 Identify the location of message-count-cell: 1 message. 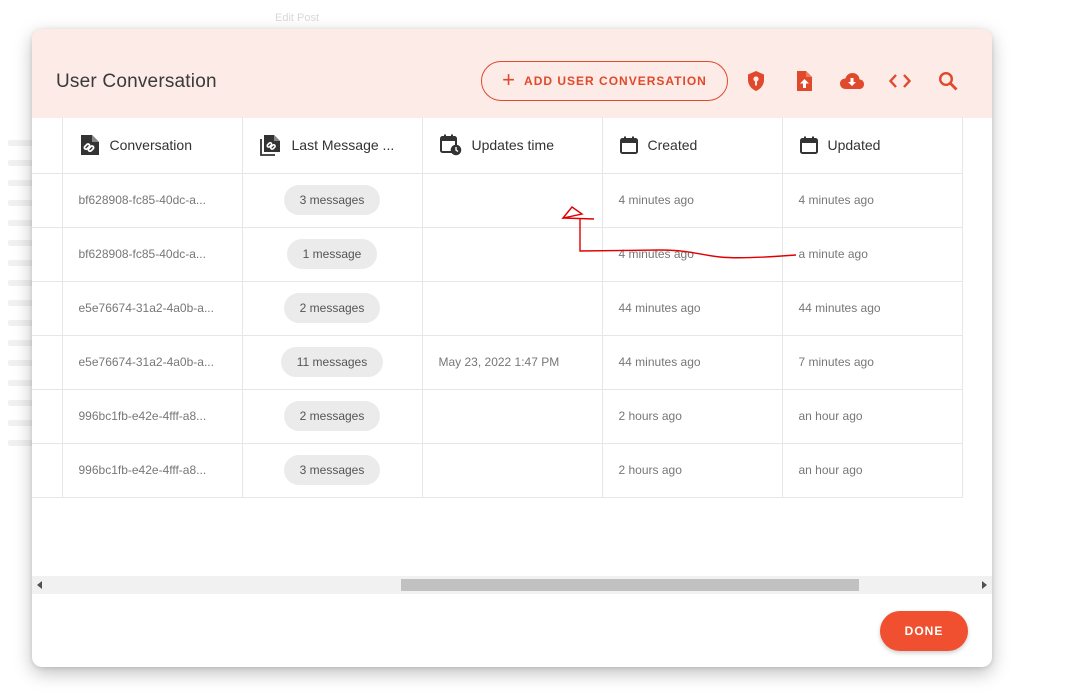
(332, 254).